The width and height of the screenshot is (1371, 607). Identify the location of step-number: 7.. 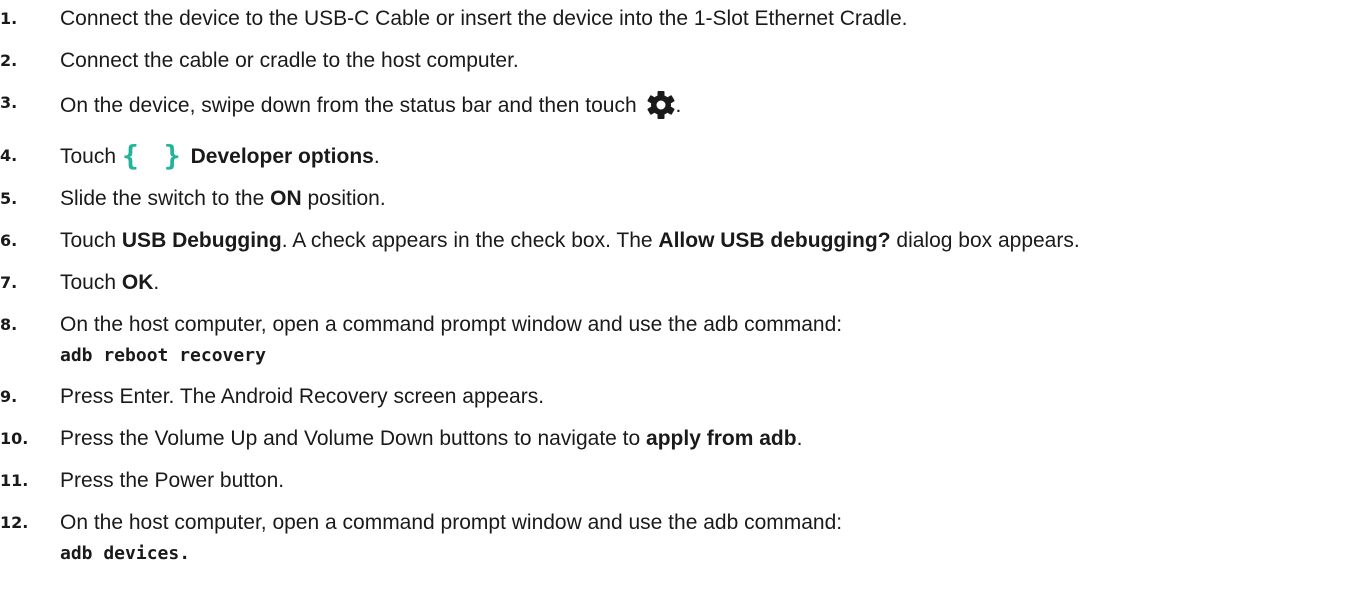
(9, 282).